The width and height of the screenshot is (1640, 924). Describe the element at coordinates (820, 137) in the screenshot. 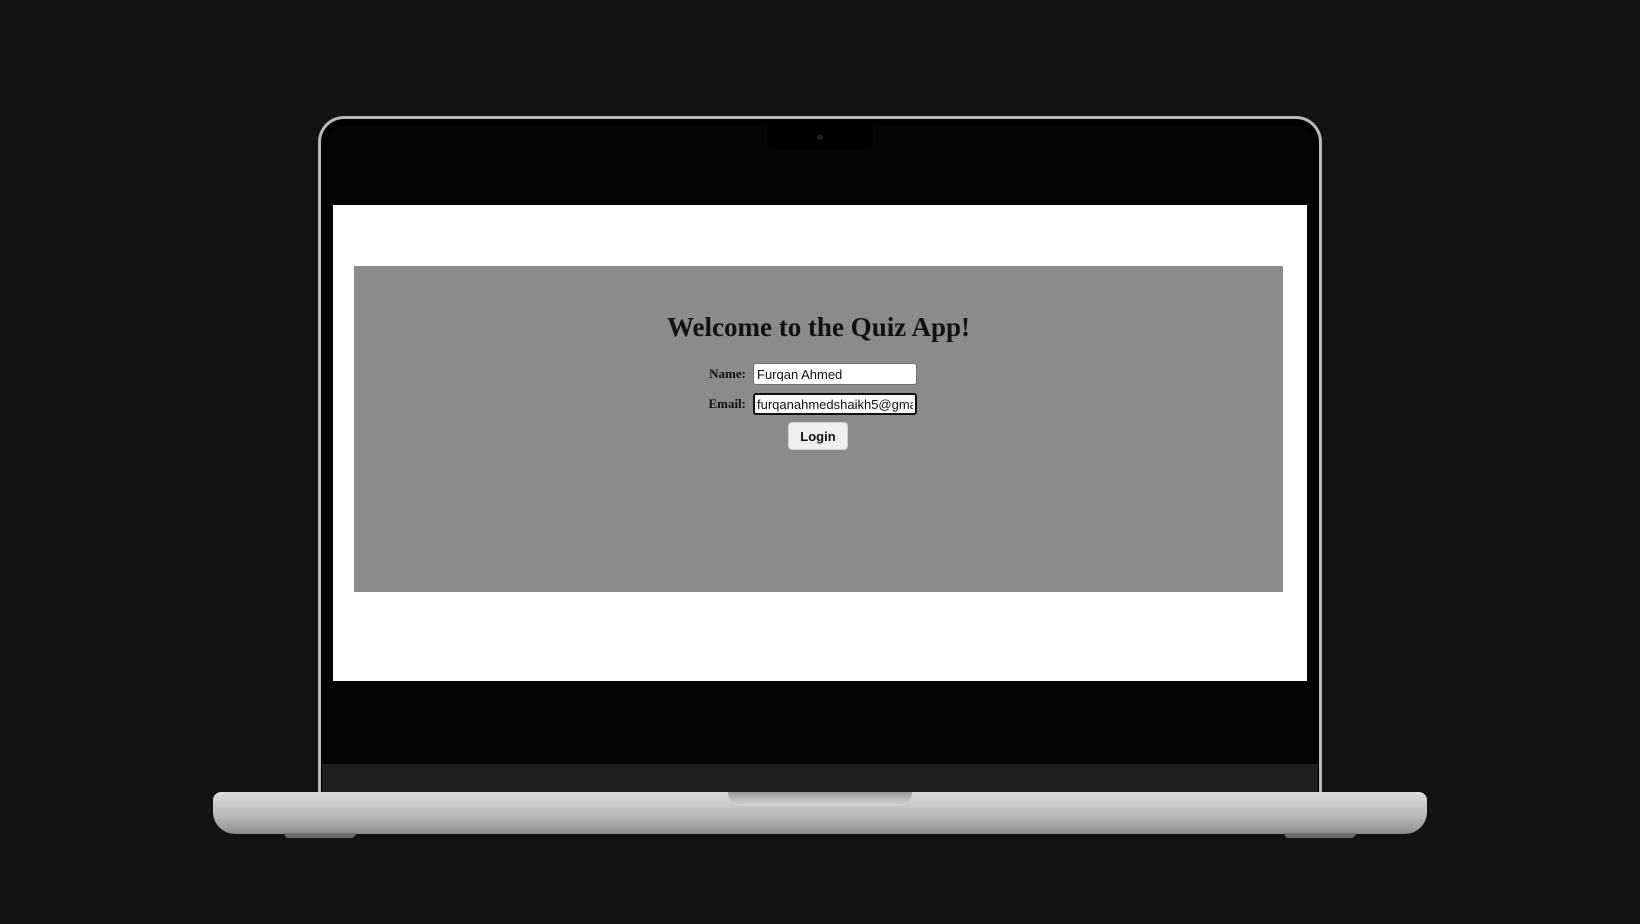

I see `camera-icon` at that location.